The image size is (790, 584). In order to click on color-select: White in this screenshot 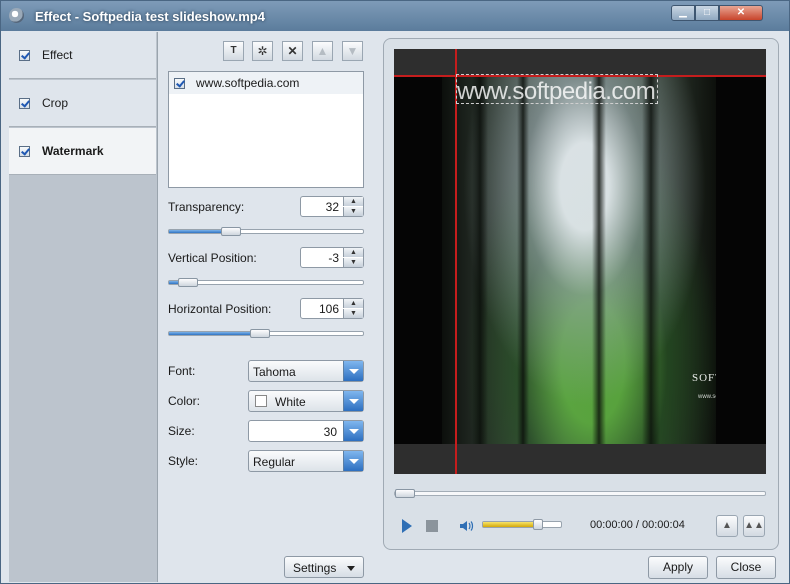, I will do `click(306, 401)`.